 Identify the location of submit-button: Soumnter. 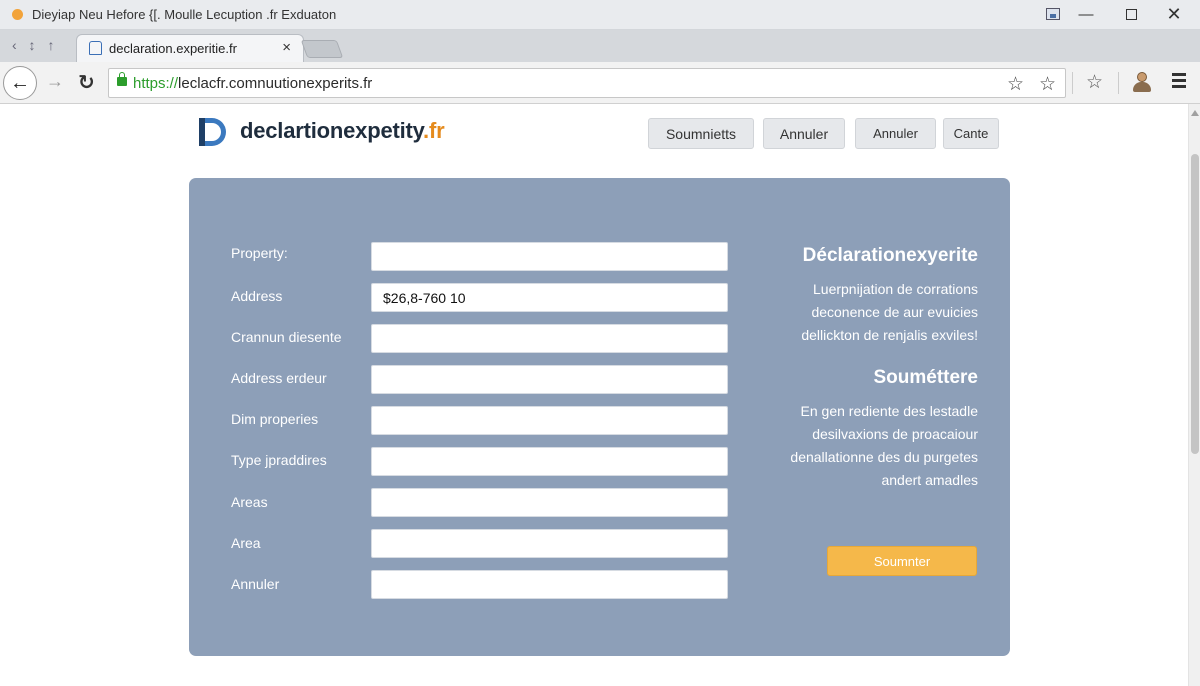
(902, 561).